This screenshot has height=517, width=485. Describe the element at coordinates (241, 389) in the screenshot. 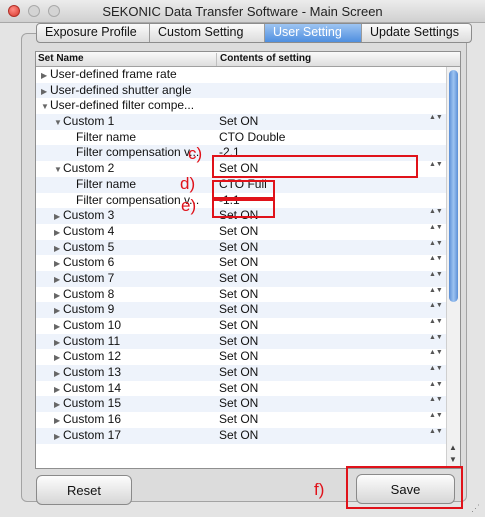

I see `table-row: ▶ Custom 14 Set ON ▲▼` at that location.